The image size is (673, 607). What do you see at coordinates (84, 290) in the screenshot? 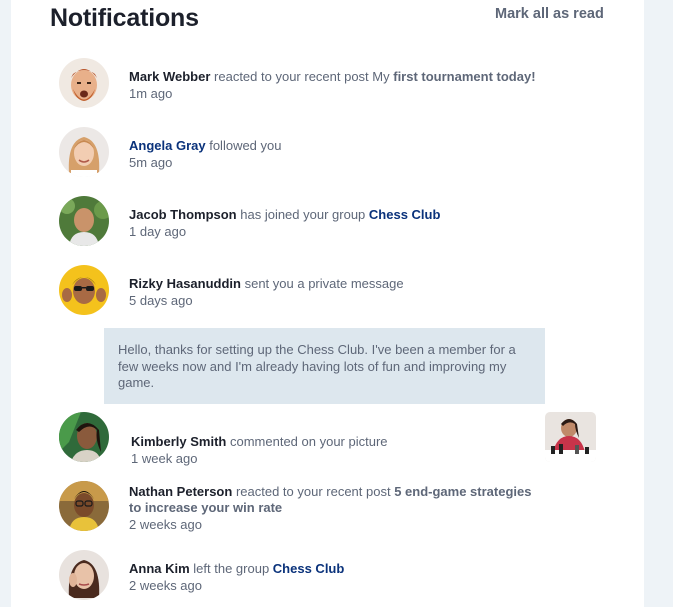
I see `avatar-rizky-hasanuddin` at bounding box center [84, 290].